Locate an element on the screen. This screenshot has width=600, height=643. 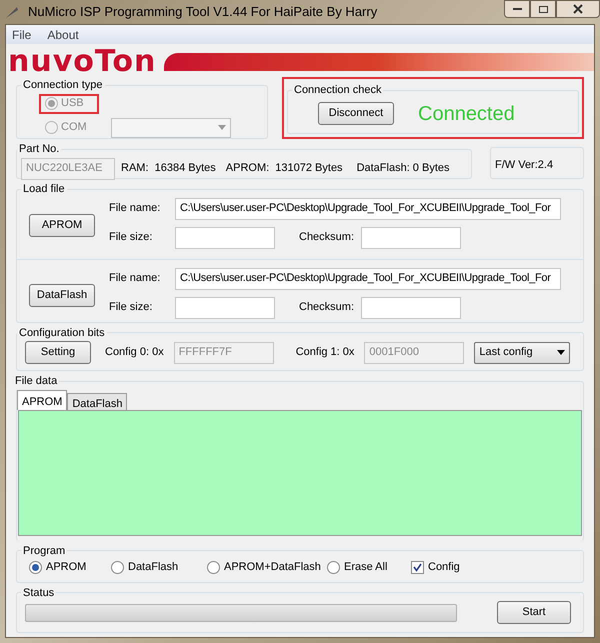
field-label: F/W Ver:2.4 is located at coordinates (524, 165).